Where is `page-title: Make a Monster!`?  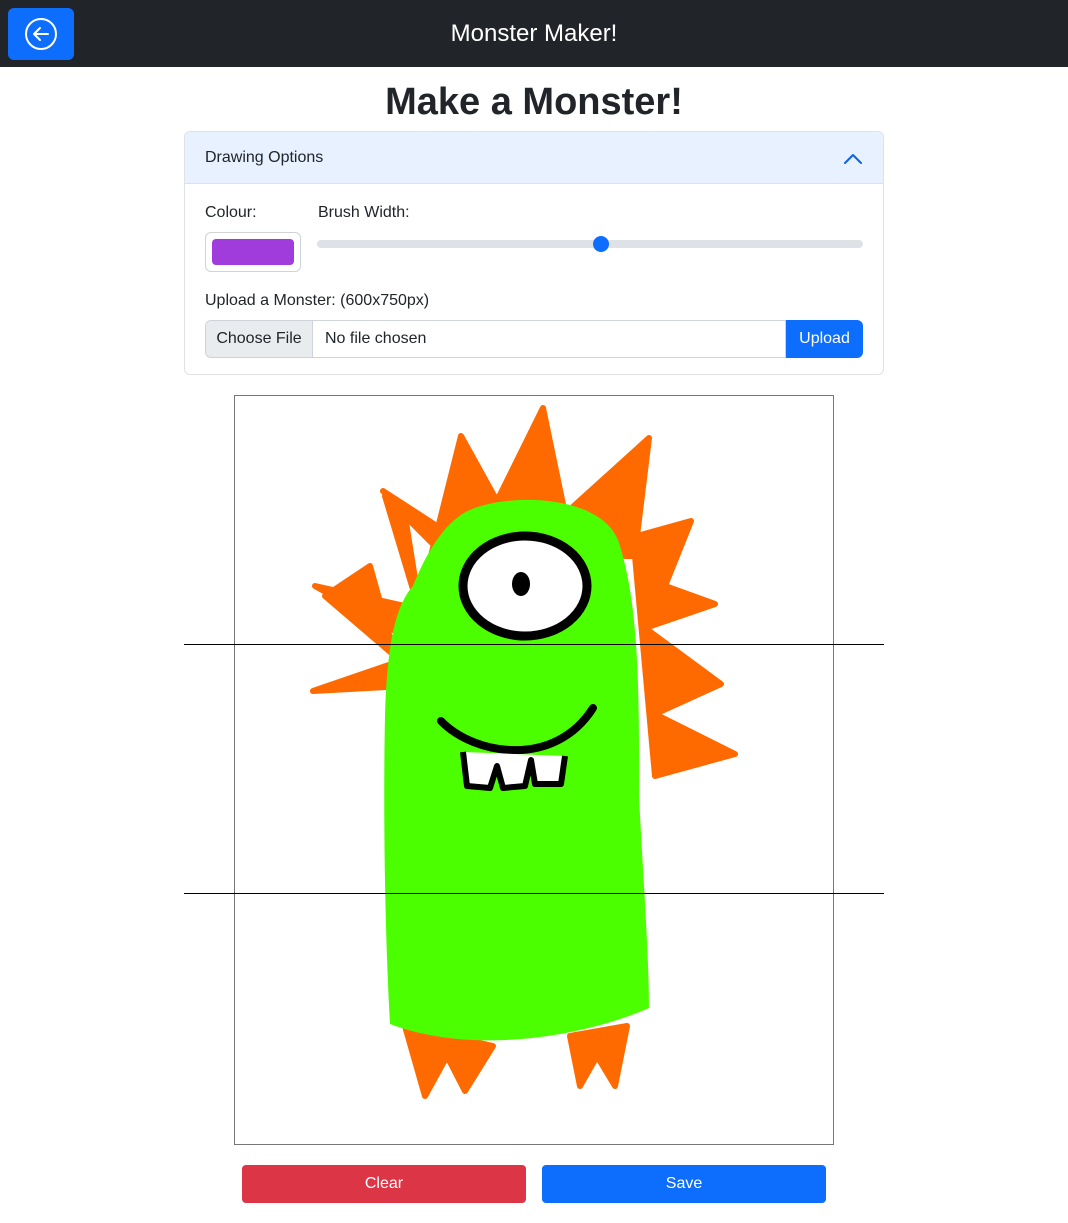 page-title: Make a Monster! is located at coordinates (534, 102).